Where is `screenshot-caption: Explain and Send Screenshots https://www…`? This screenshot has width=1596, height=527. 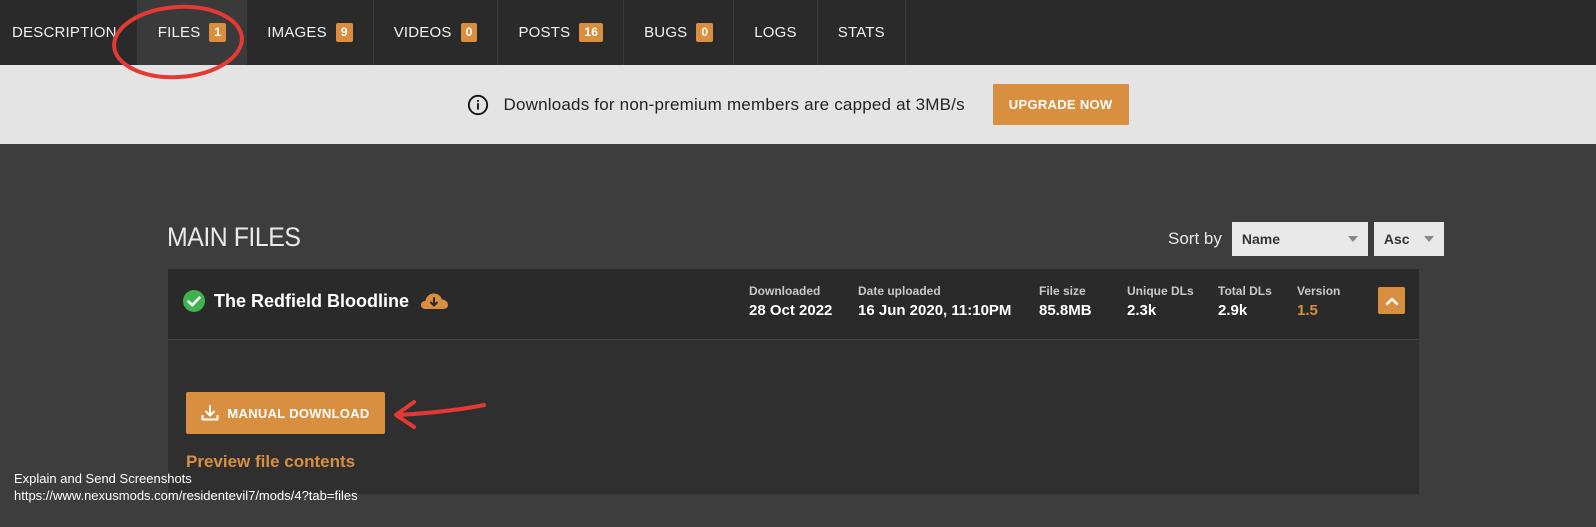 screenshot-caption: Explain and Send Screenshots https://www… is located at coordinates (186, 487).